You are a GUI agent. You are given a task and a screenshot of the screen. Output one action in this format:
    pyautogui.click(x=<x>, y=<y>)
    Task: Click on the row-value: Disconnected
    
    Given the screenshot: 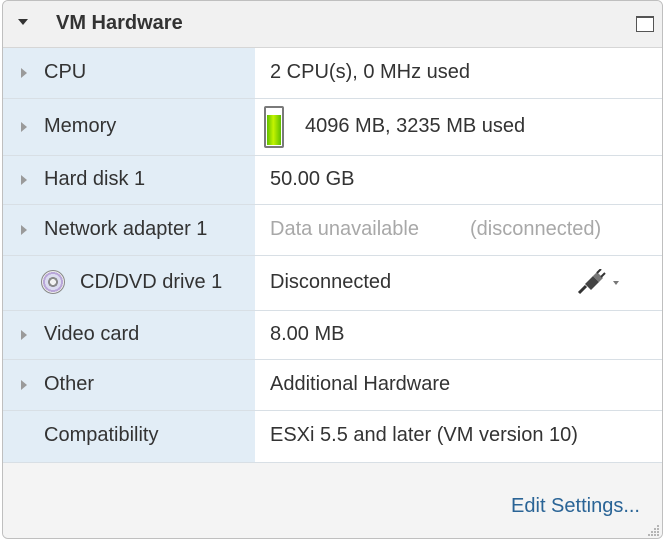 What is the action you would take?
    pyautogui.click(x=331, y=282)
    